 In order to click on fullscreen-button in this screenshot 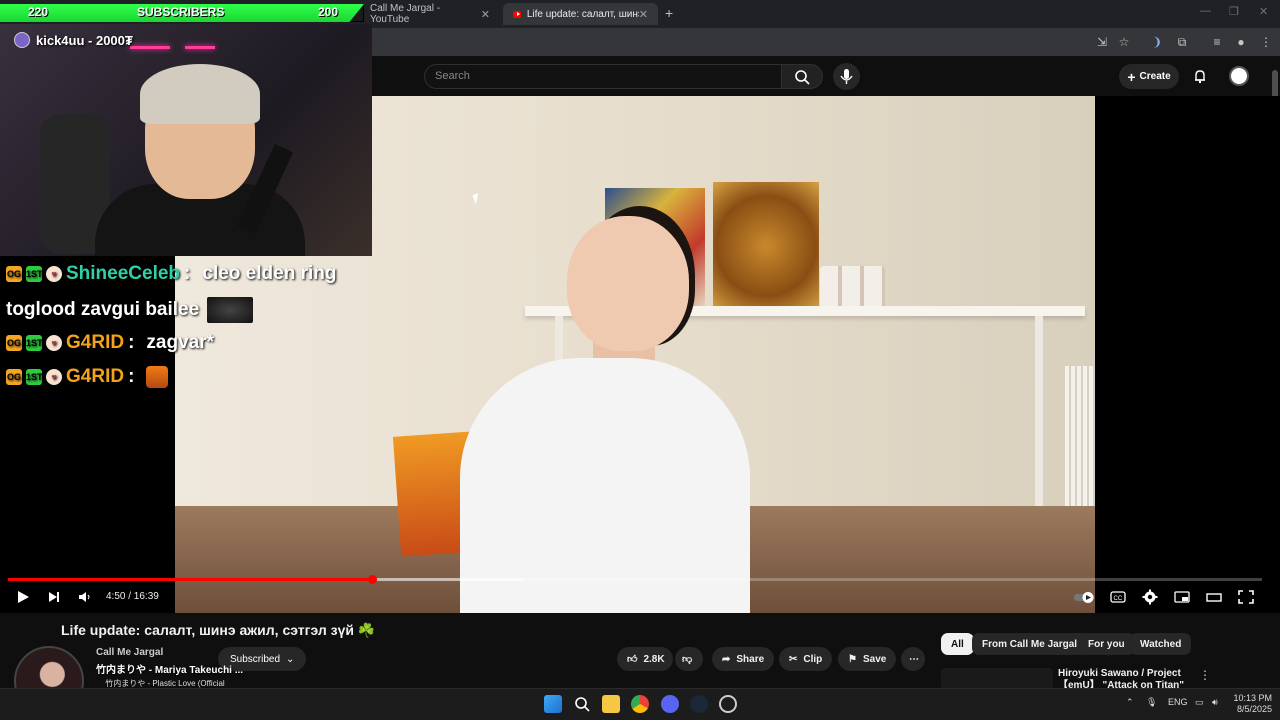, I will do `click(1246, 597)`.